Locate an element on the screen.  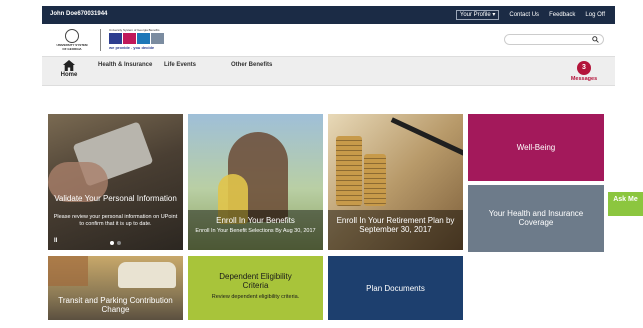
tile-wellbeing: Well-Being is located at coordinates (536, 147).